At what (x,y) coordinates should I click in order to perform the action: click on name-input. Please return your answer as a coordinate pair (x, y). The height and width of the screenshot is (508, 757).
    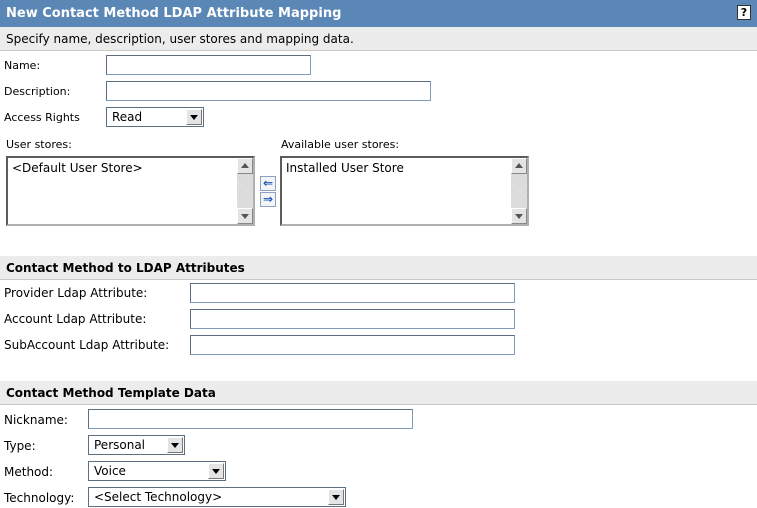
    Looking at the image, I should click on (208, 65).